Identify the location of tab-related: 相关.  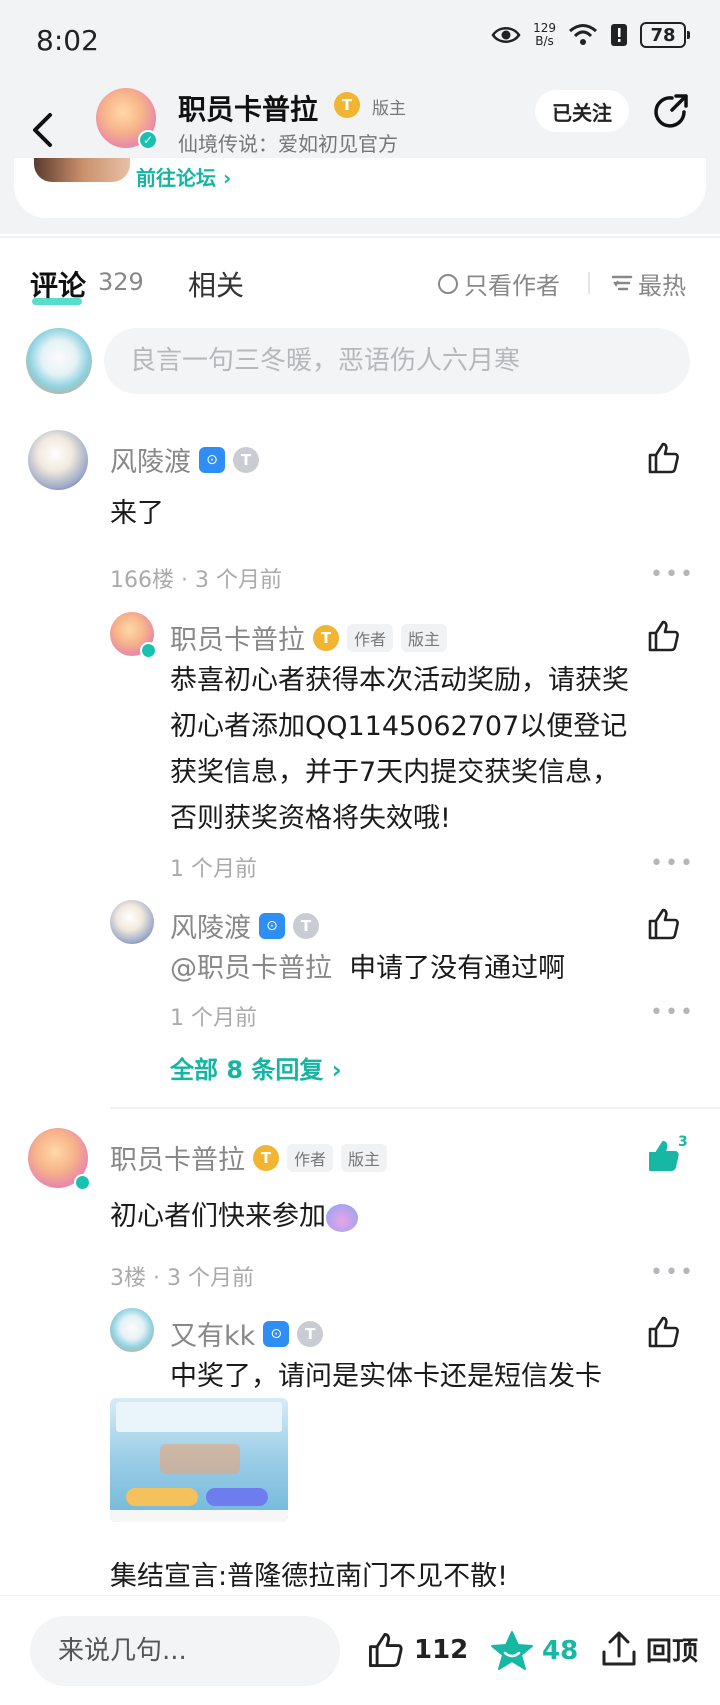
(216, 284).